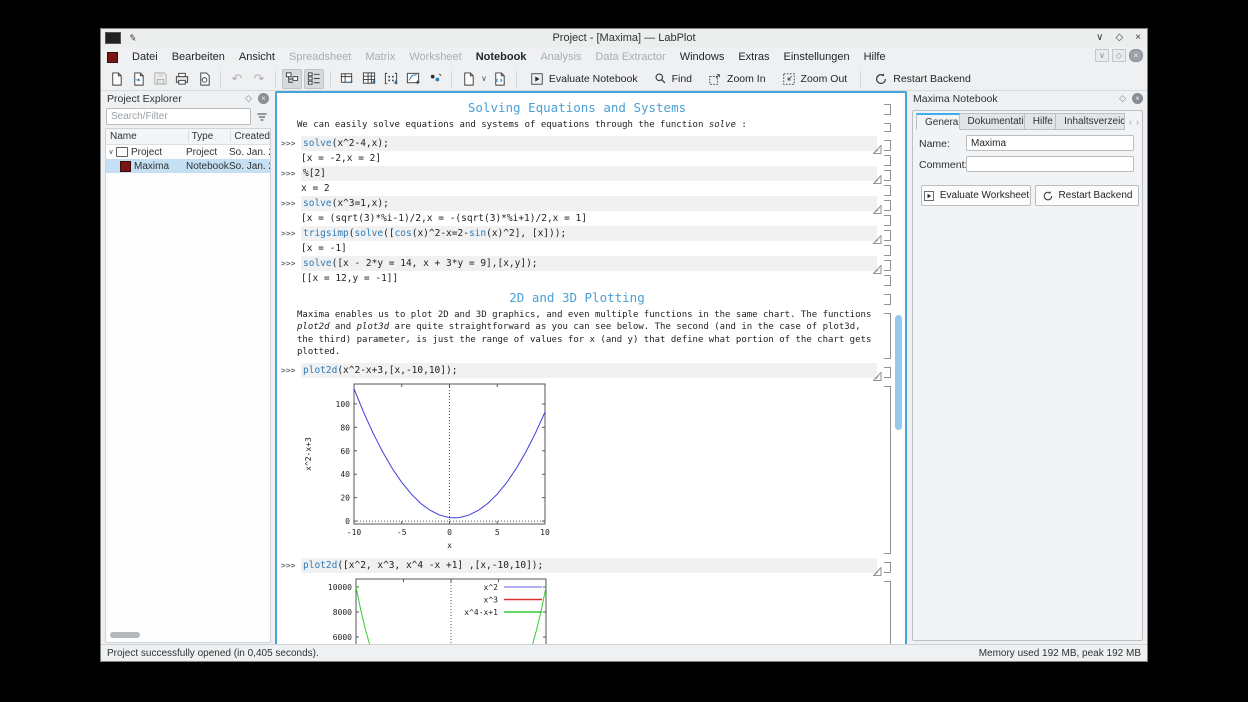  What do you see at coordinates (753, 57) in the screenshot?
I see `menu-extras: Extras` at bounding box center [753, 57].